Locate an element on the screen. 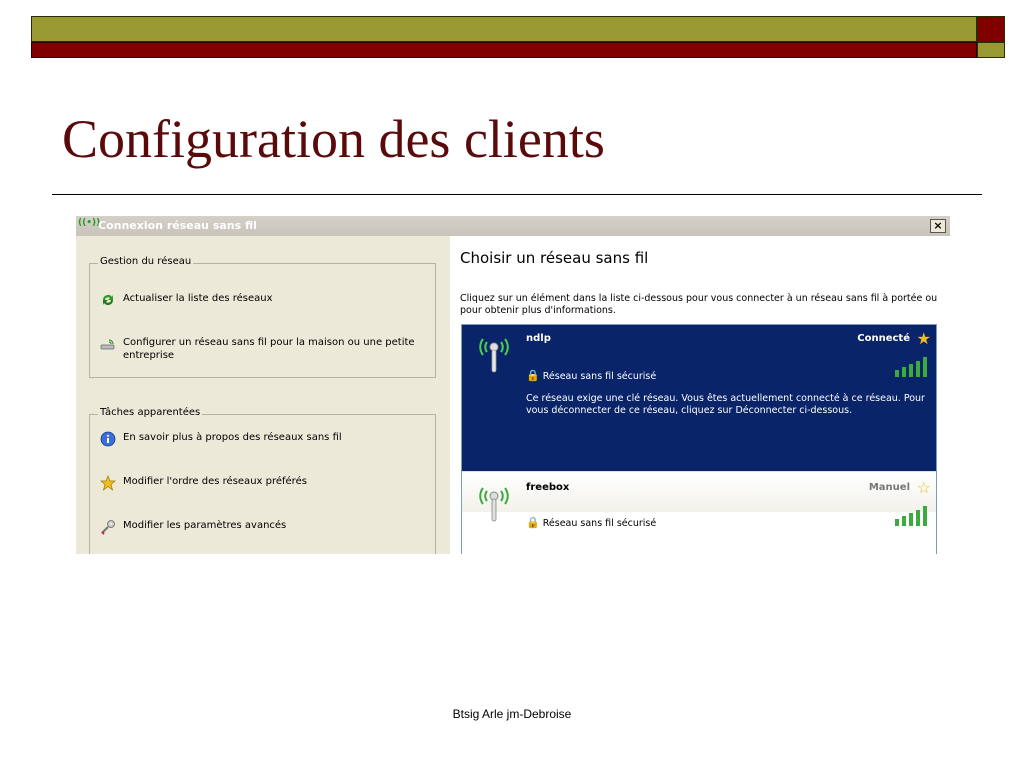 This screenshot has height=768, width=1024. window-titlebar: ((•)) Connexion réseau sans fil × is located at coordinates (513, 226).